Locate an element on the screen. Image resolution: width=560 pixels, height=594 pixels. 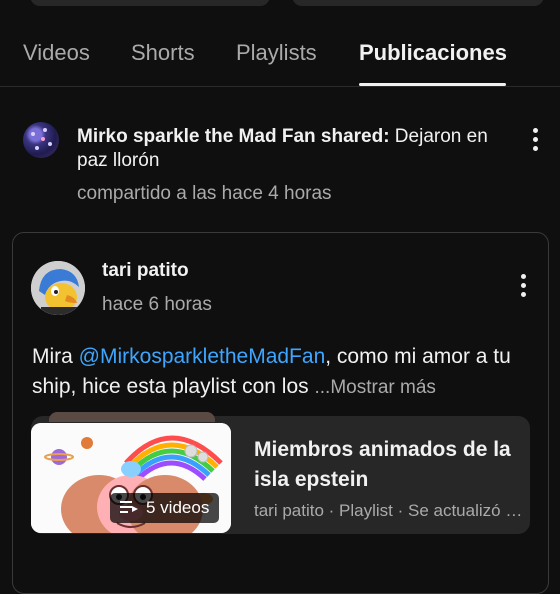
channel-tabs: Videos Shorts Playlists Publicaciones is located at coordinates (280, 57).